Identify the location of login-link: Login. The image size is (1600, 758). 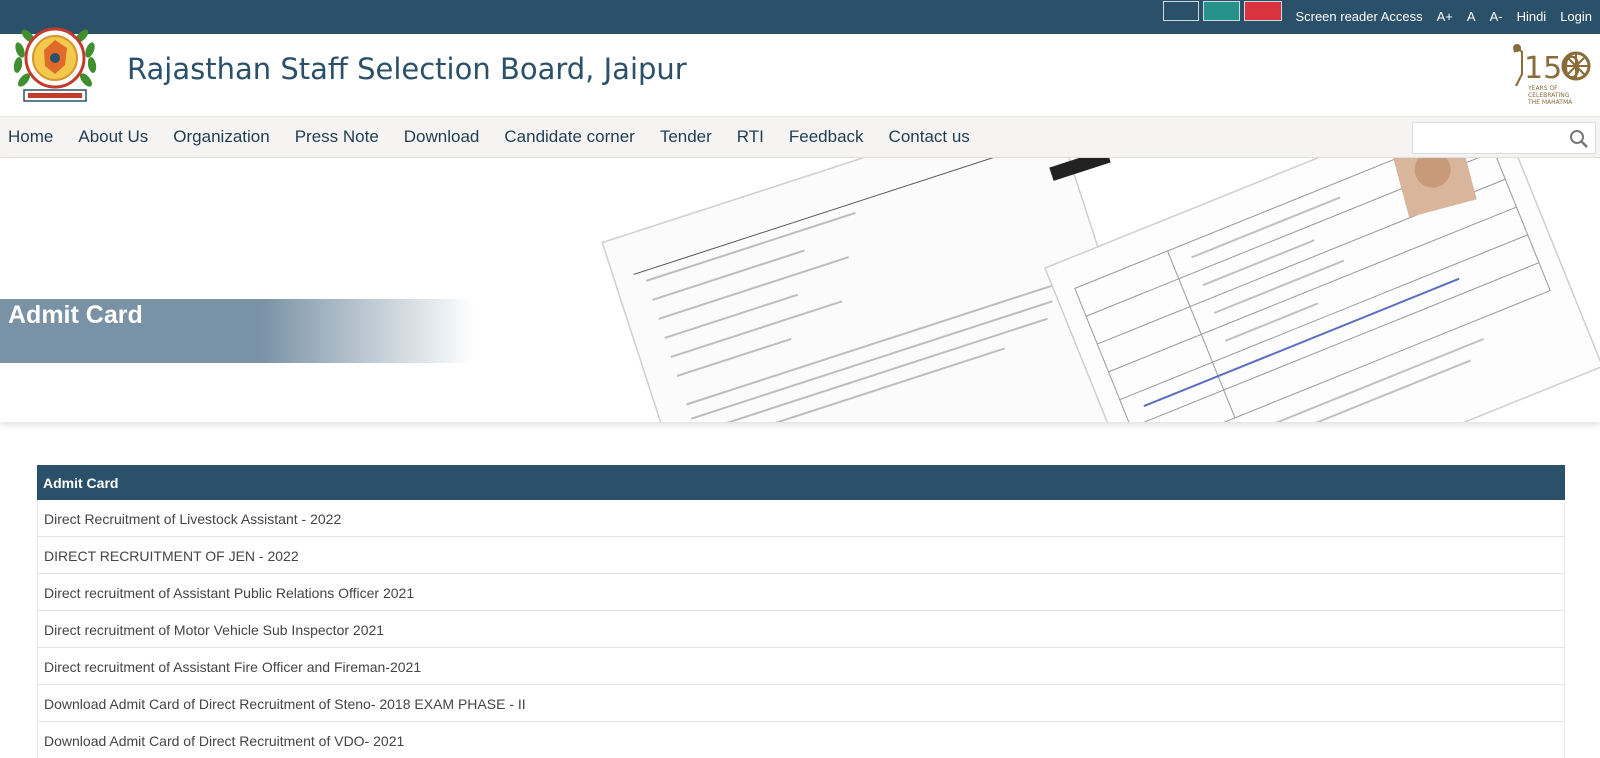
(1576, 16).